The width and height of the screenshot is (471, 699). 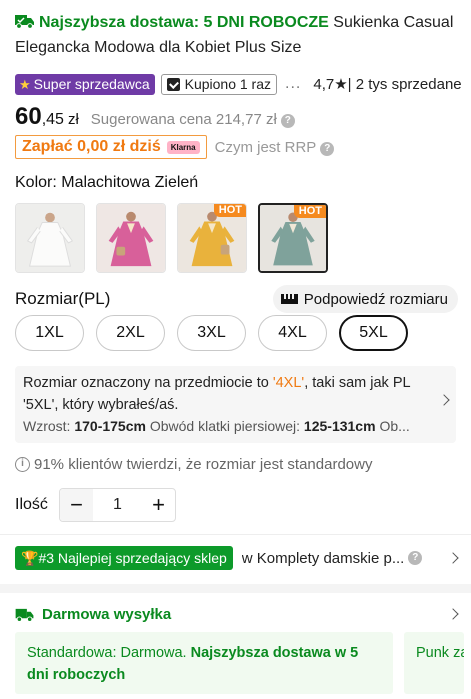 What do you see at coordinates (47, 426) in the screenshot?
I see `height-label: Wzrost:` at bounding box center [47, 426].